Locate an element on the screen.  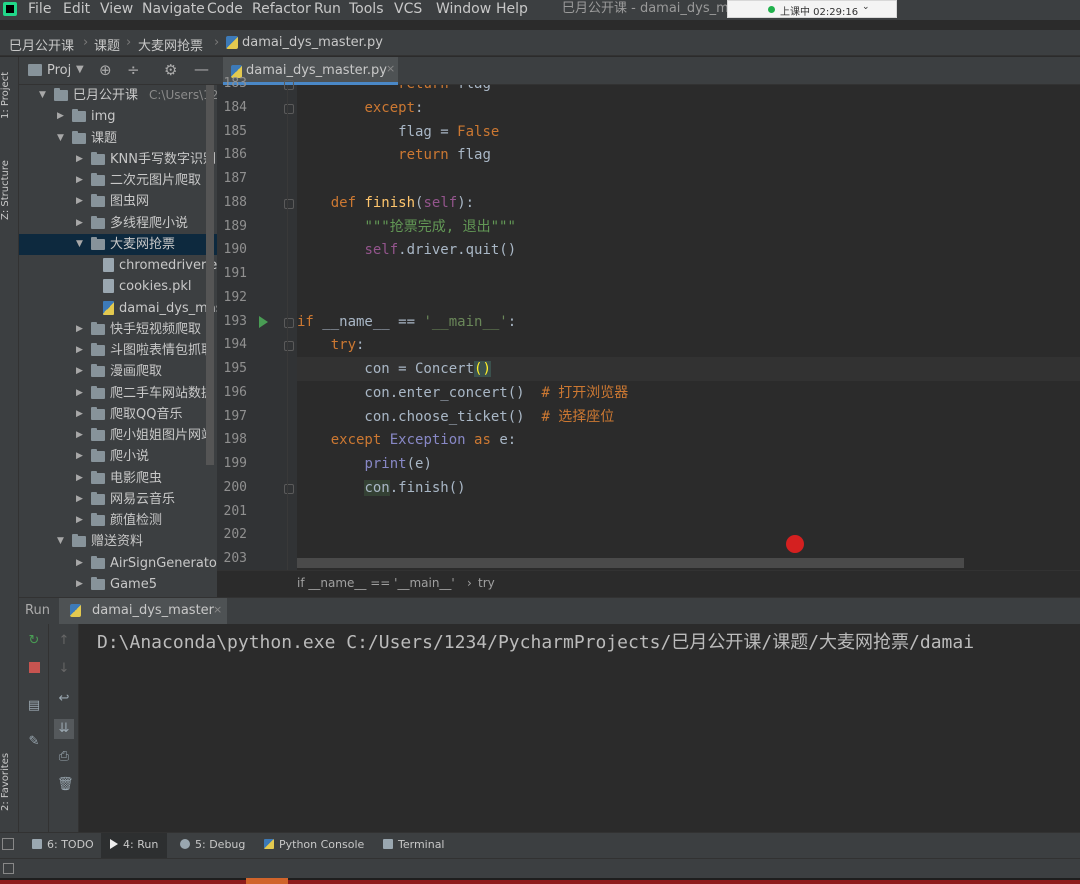
menu-run: Run is located at coordinates (327, 9).